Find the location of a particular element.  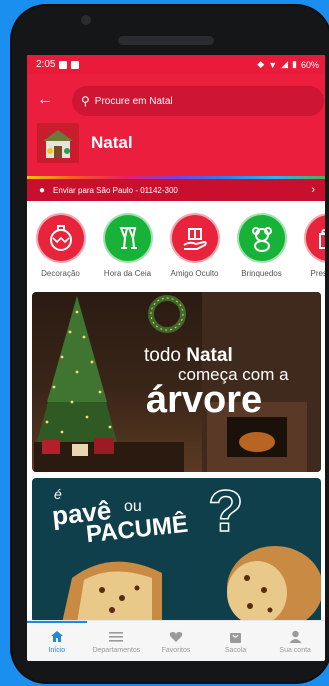

banner-text-line1: todo Natal is located at coordinates (188, 355).